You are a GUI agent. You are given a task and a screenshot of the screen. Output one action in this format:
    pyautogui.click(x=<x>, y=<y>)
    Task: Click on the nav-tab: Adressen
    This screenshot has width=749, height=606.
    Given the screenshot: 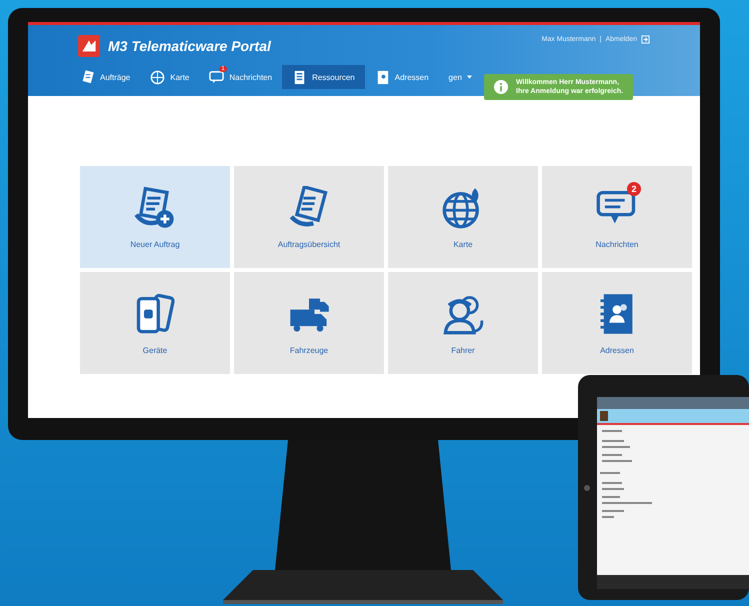 What is the action you would take?
    pyautogui.click(x=401, y=77)
    